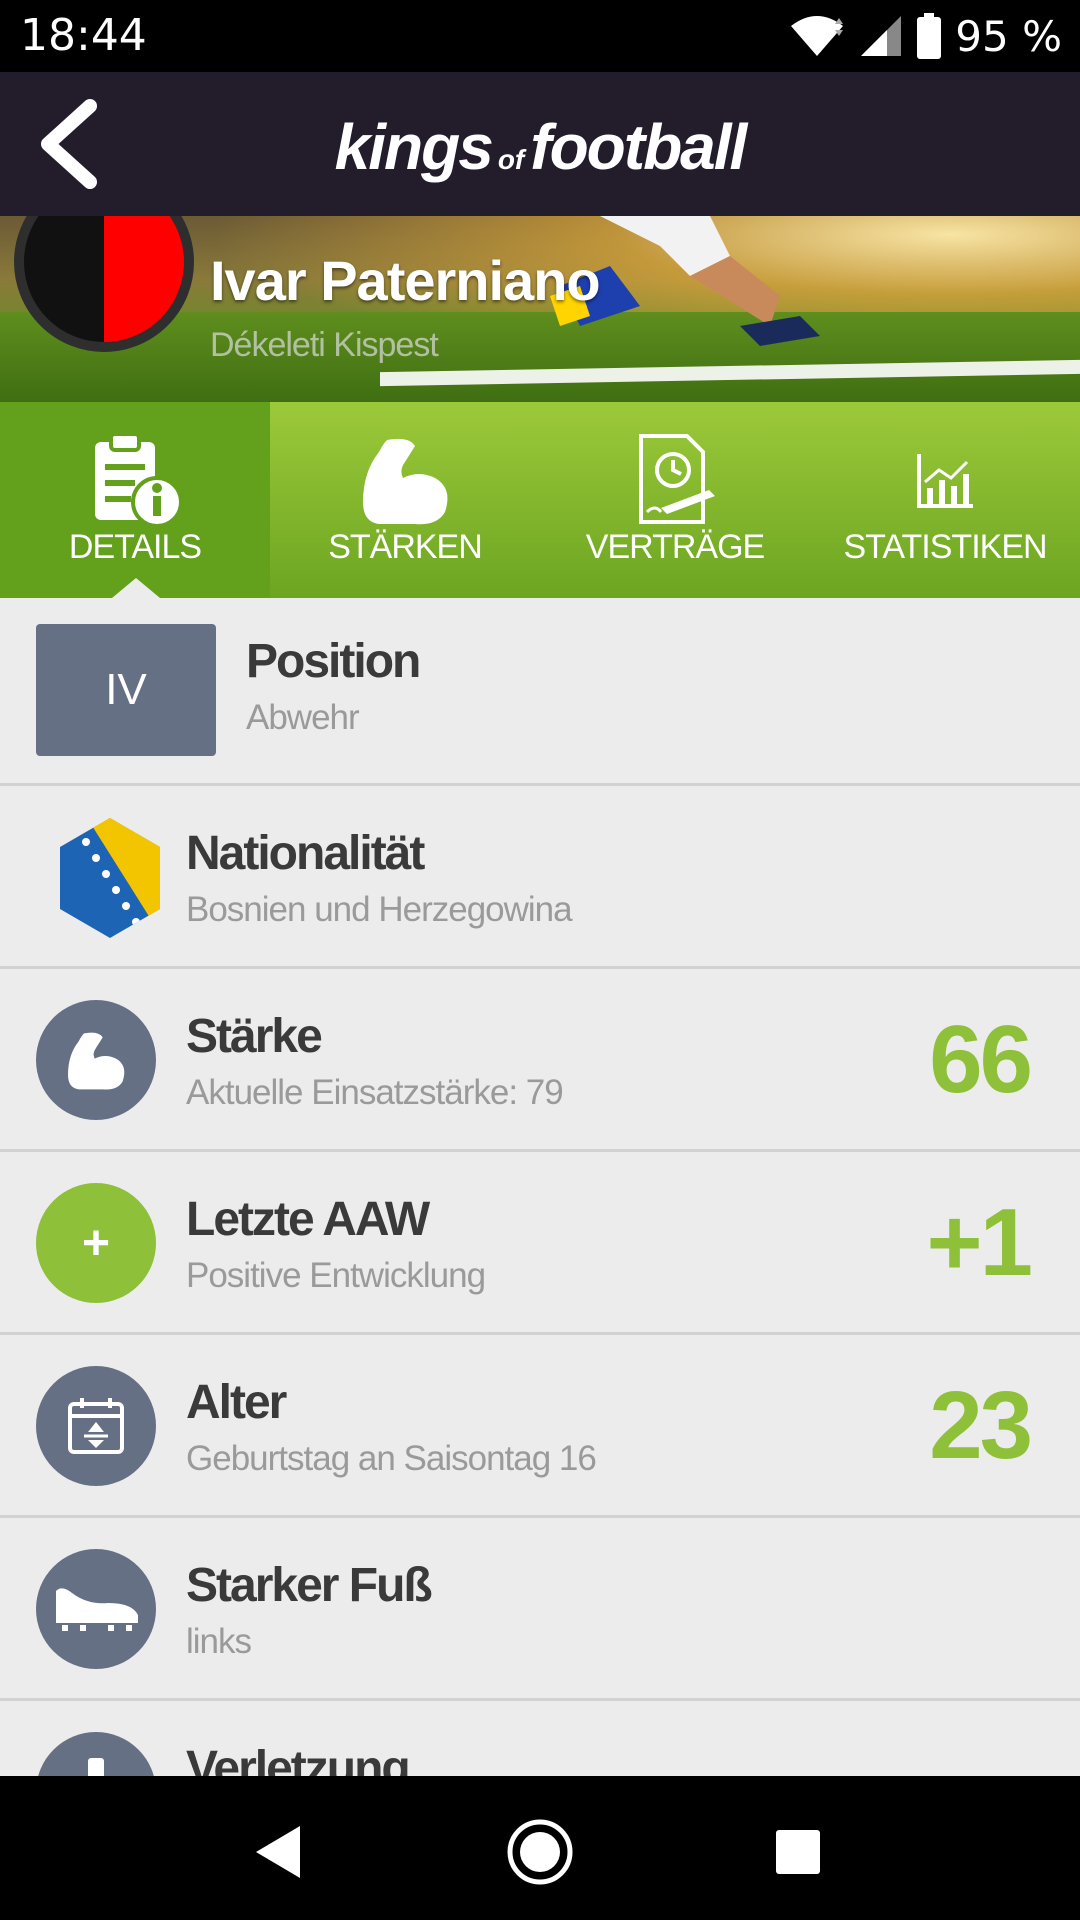 This screenshot has height=1920, width=1080. I want to click on strength-title: Stärke, so click(254, 1036).